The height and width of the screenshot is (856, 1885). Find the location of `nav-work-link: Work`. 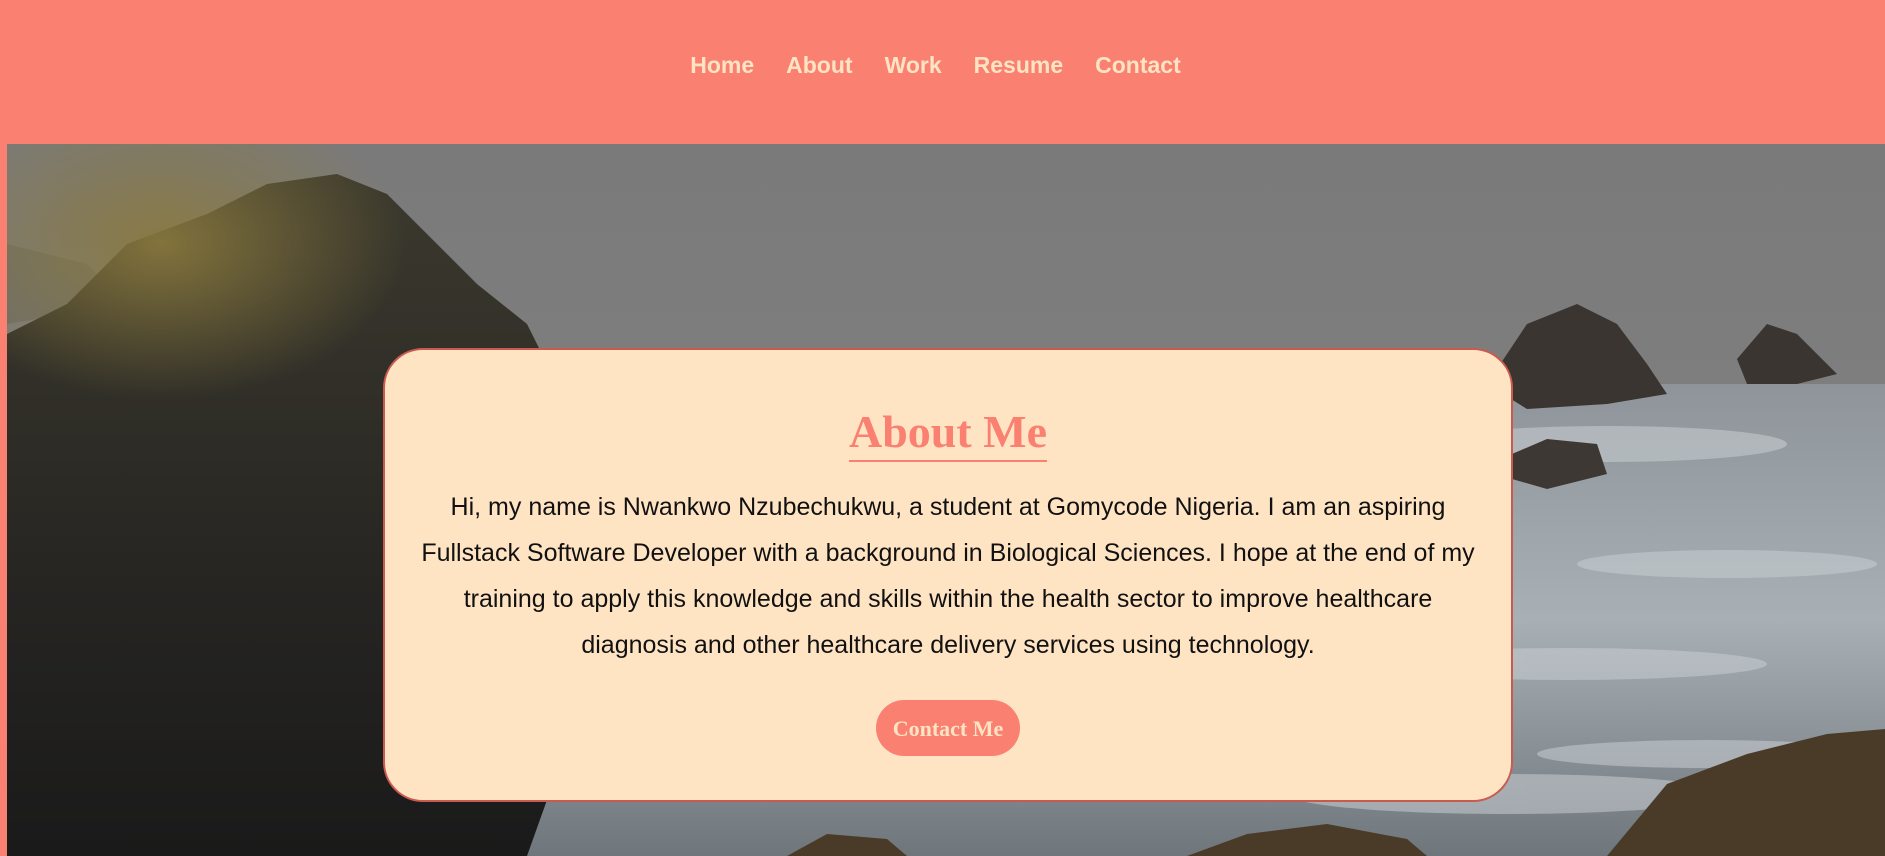

nav-work-link: Work is located at coordinates (913, 65).